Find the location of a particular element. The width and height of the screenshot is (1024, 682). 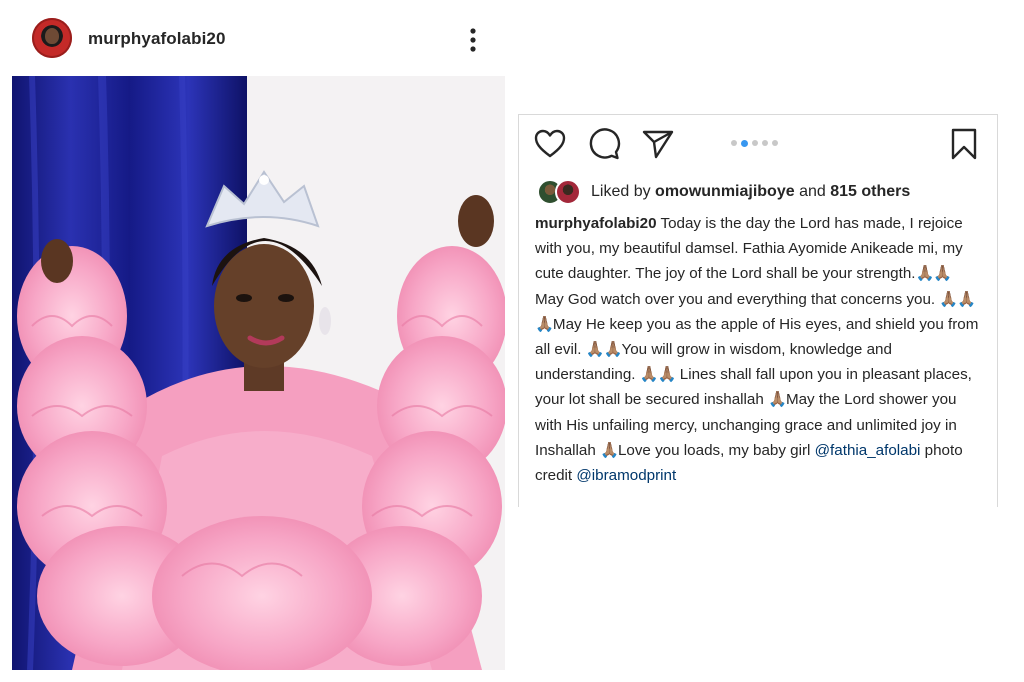

likes-summary: Liked by omowunmiajiboye and 815 others is located at coordinates (750, 192).